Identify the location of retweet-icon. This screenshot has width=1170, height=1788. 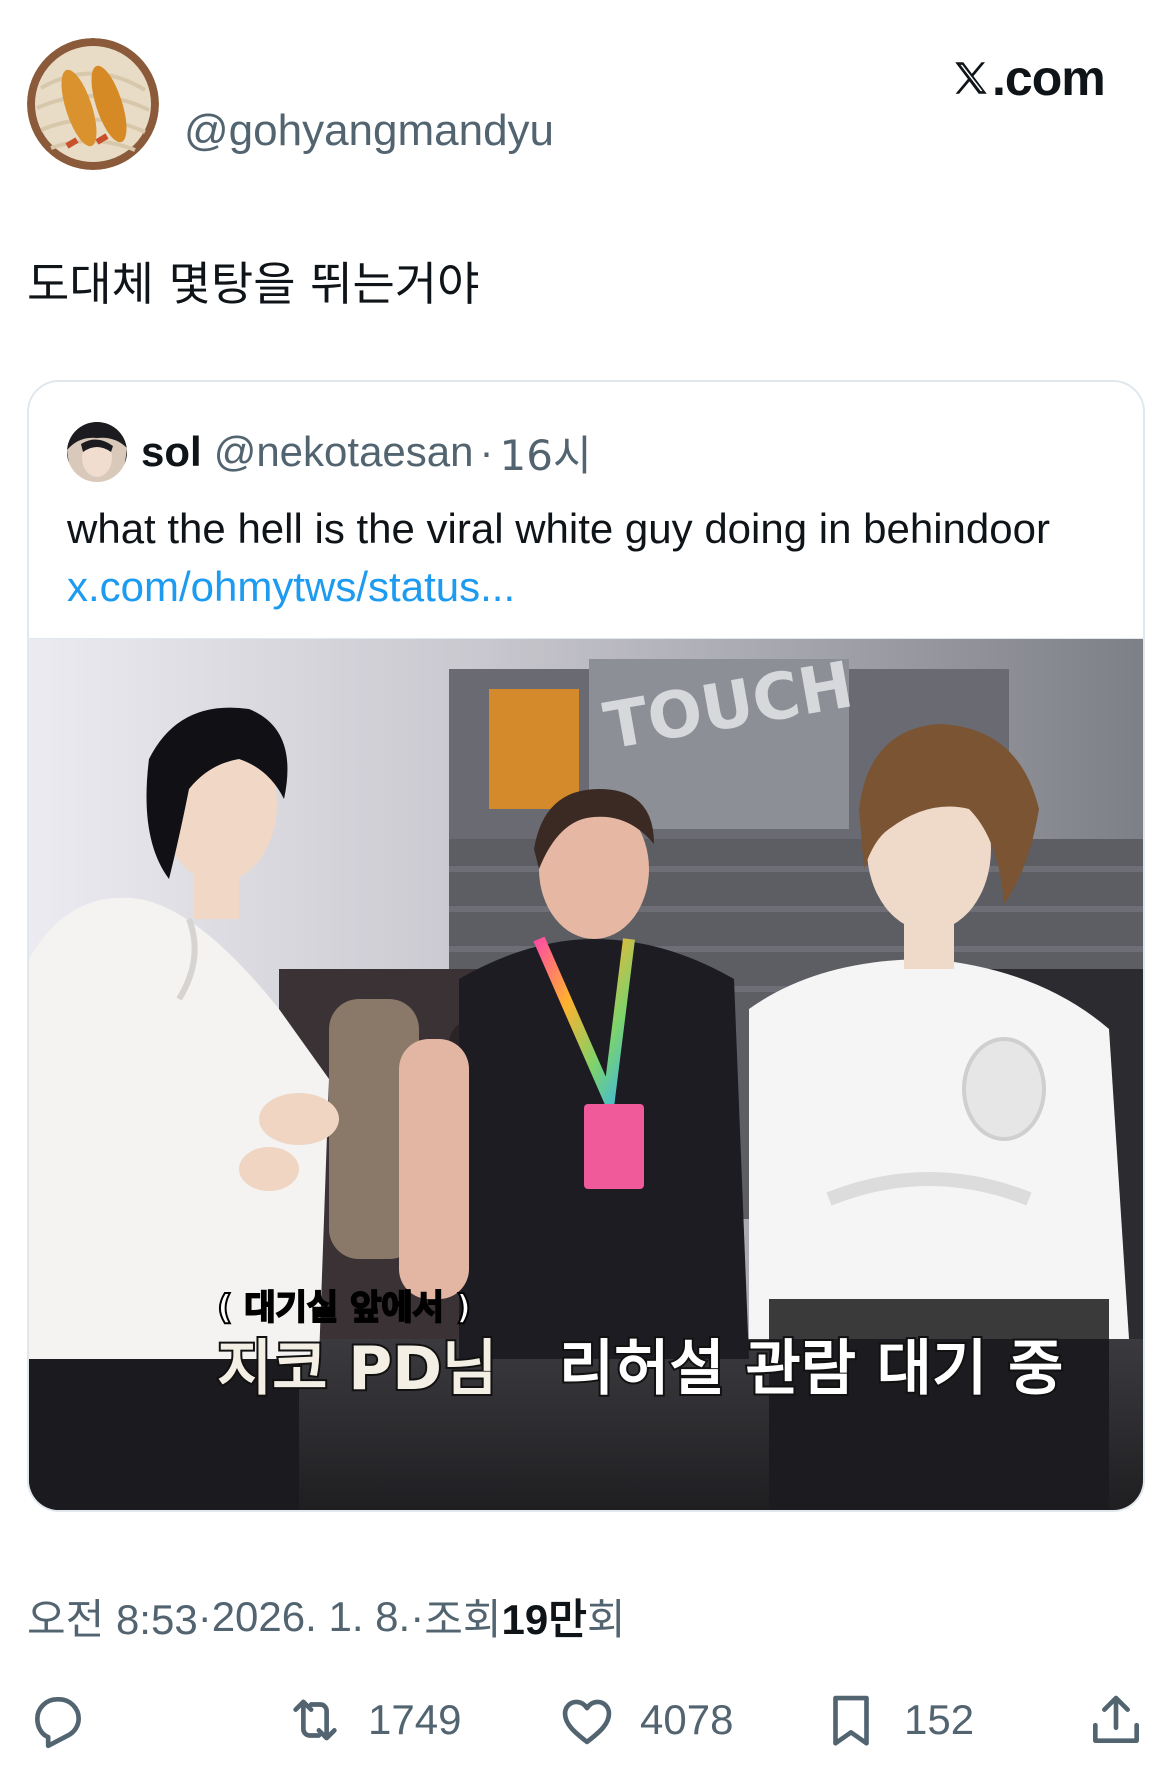
(315, 1720).